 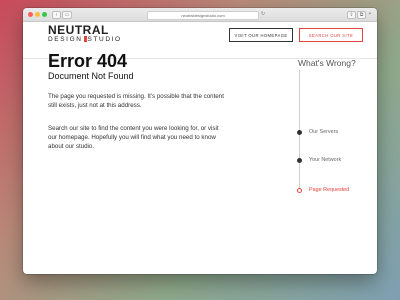 I want to click on visit-homepage-button: VISIT OUR HOMEPAGE, so click(x=261, y=35).